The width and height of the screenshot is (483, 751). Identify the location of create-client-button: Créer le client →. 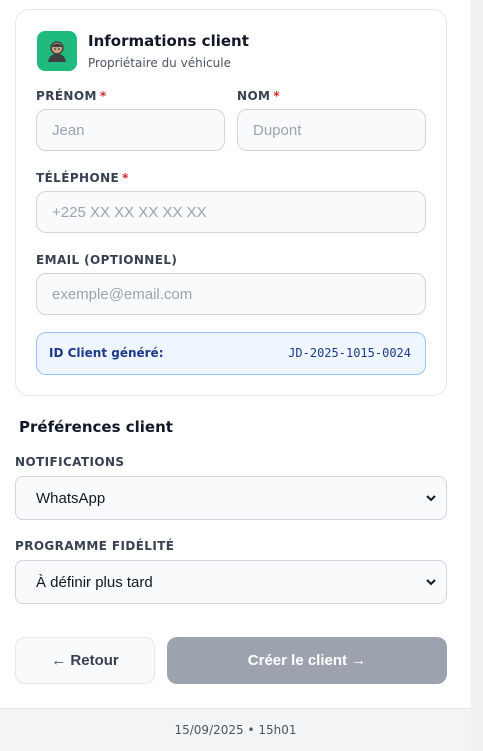
(307, 660).